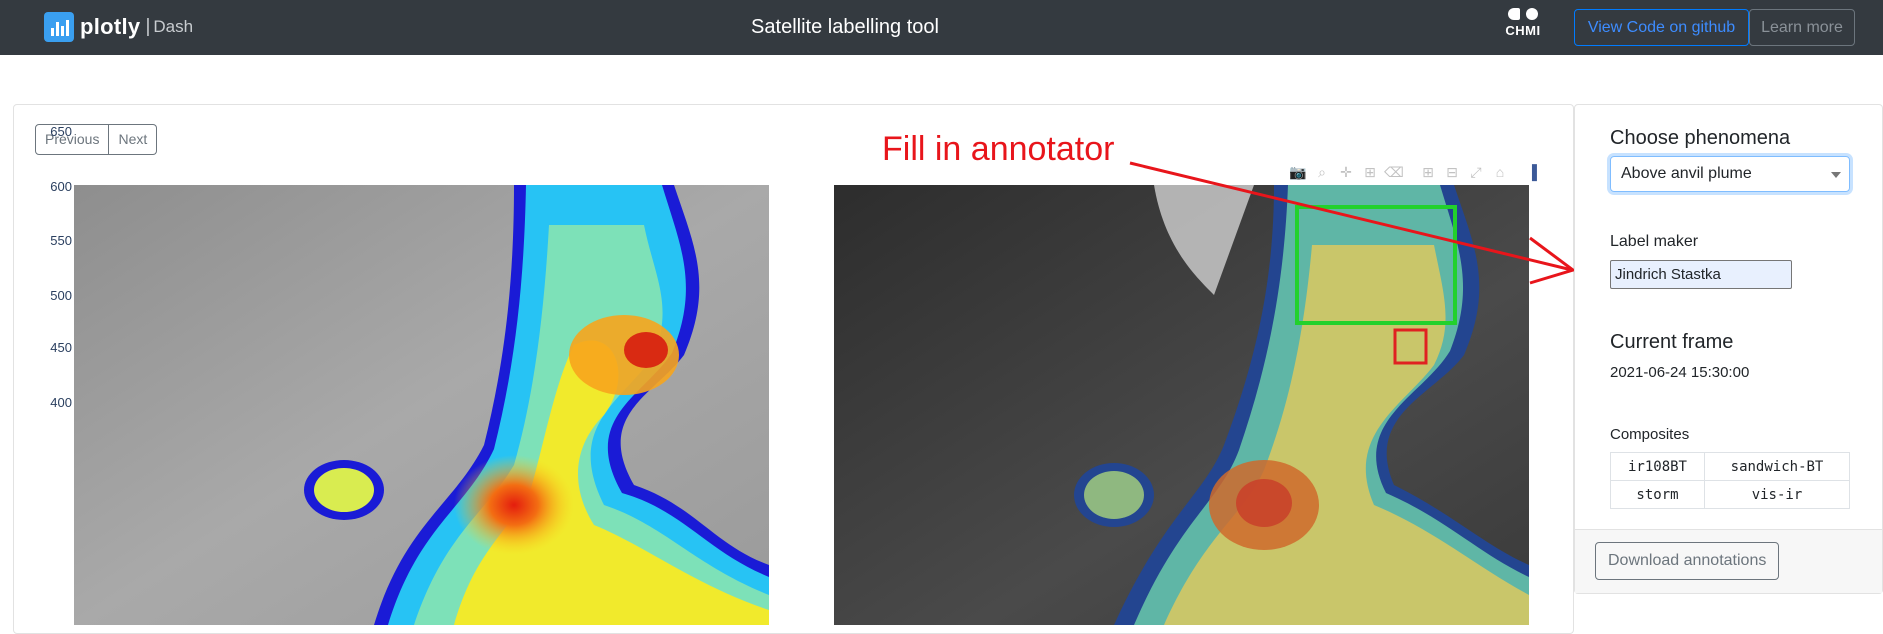 The height and width of the screenshot is (634, 1883). What do you see at coordinates (1322, 172) in the screenshot?
I see `zoom-icon: ⌕` at bounding box center [1322, 172].